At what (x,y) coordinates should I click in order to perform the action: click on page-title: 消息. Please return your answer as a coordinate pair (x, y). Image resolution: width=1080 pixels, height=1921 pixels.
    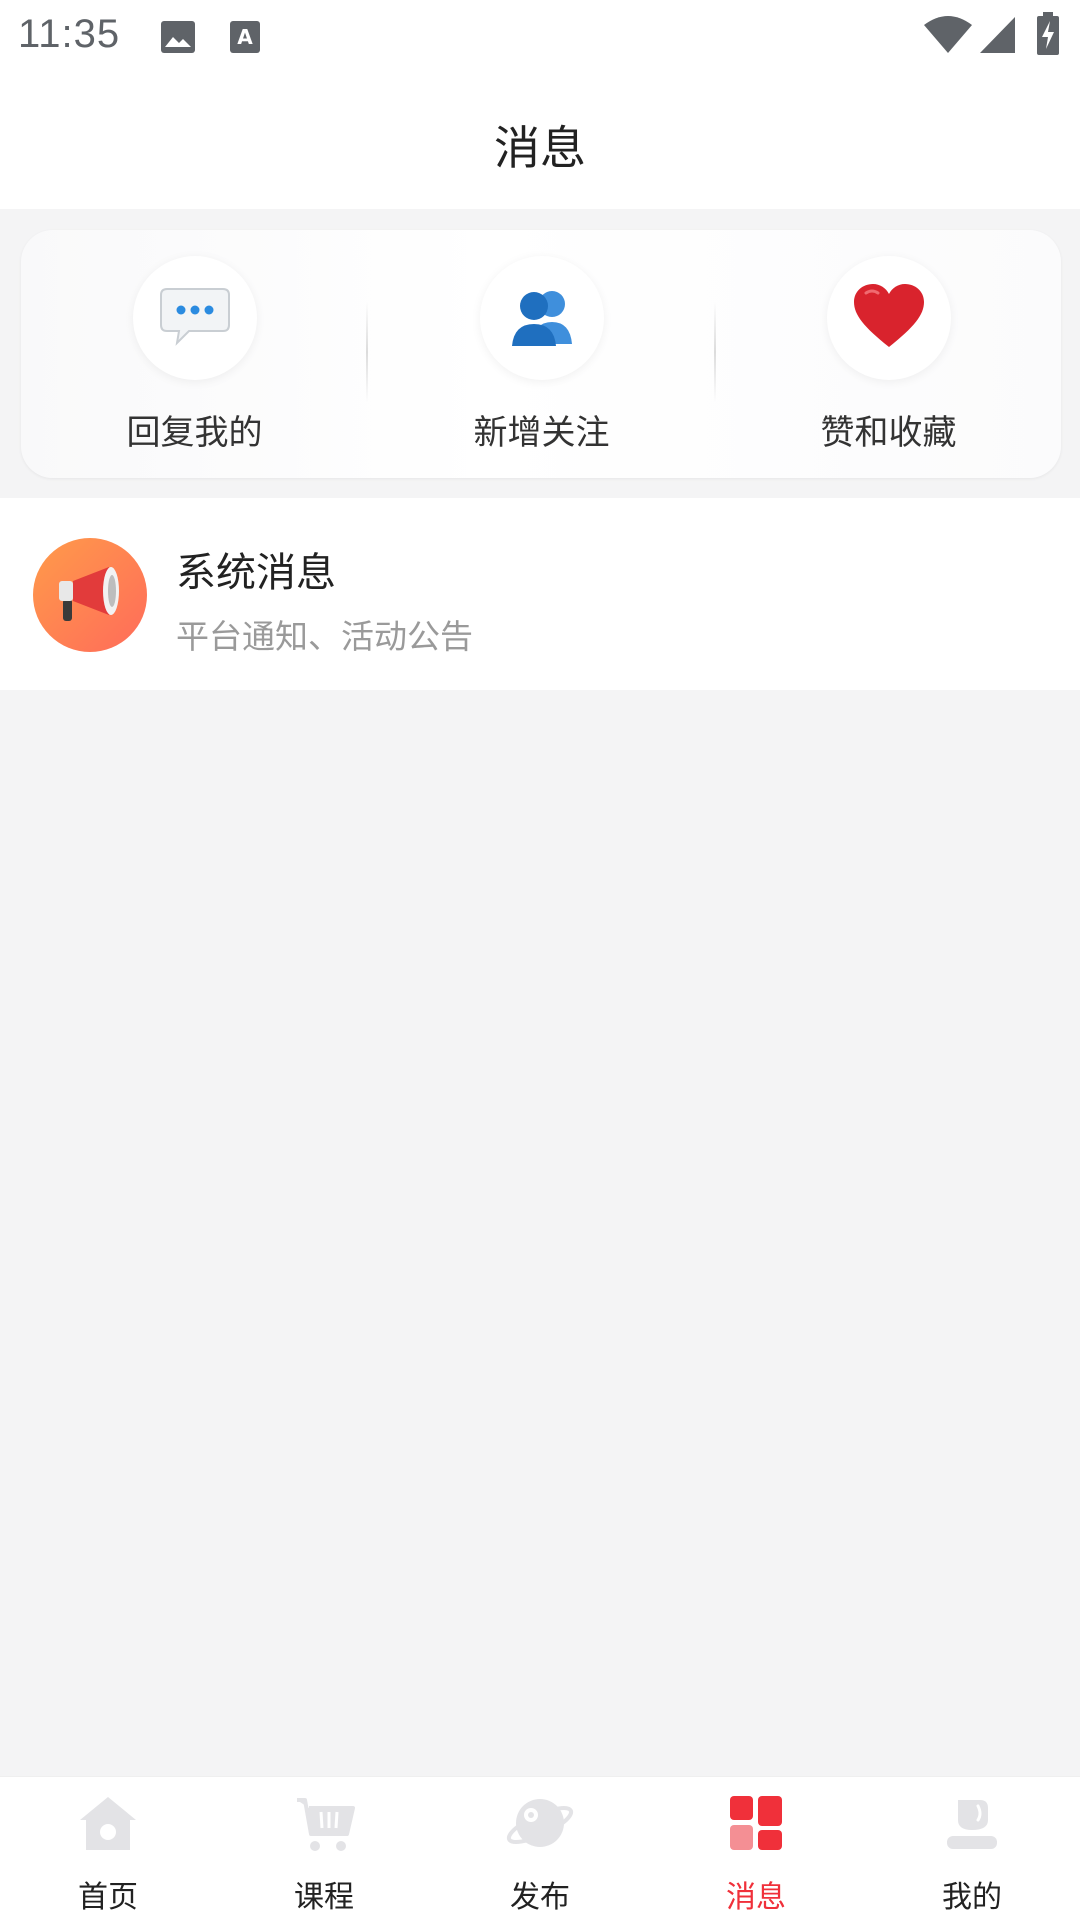
    Looking at the image, I should click on (540, 148).